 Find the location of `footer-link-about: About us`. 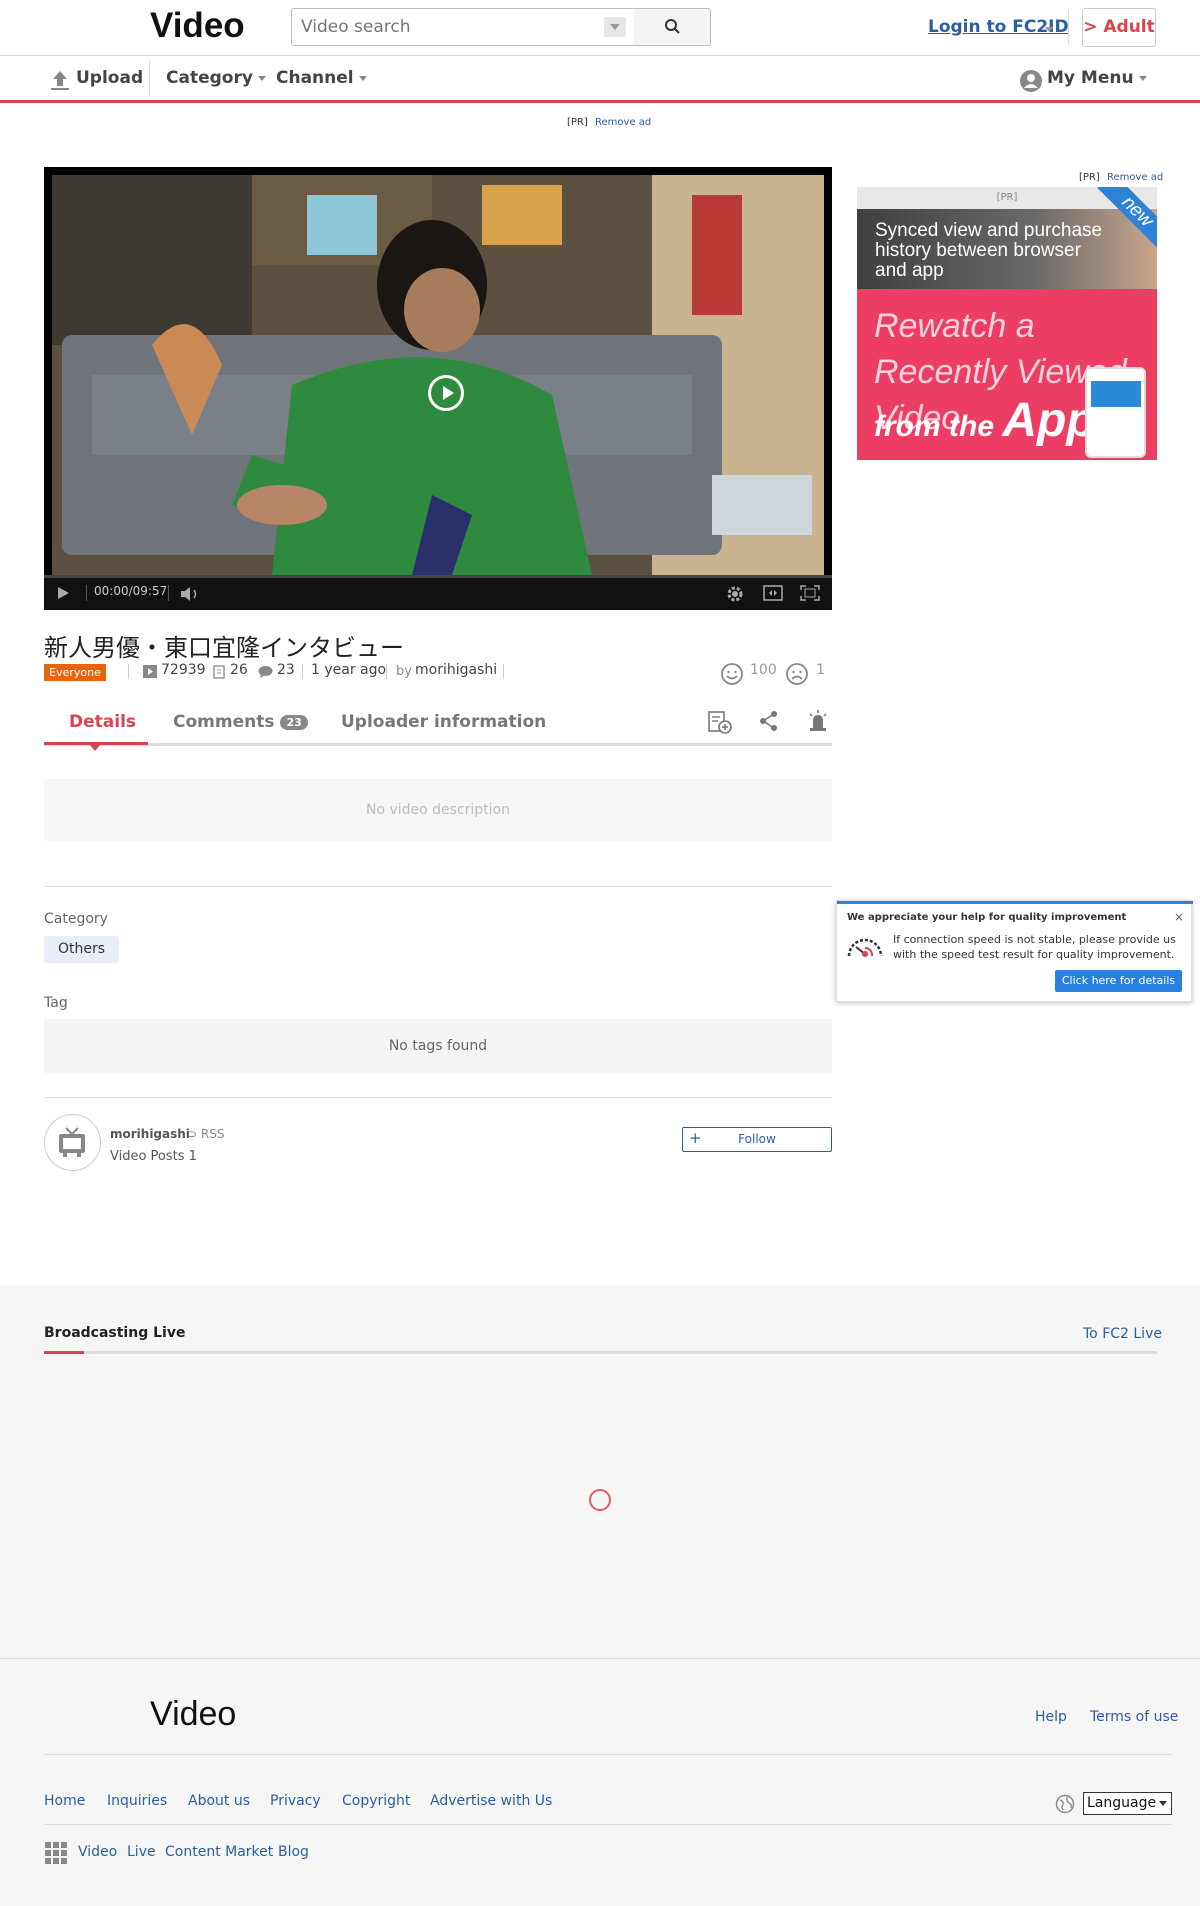

footer-link-about: About us is located at coordinates (219, 1801).